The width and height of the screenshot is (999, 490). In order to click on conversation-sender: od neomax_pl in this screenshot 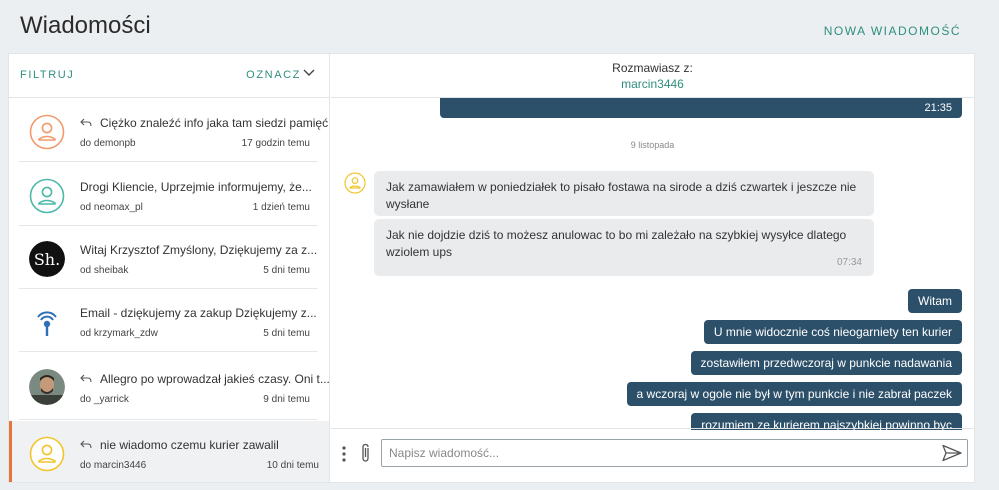, I will do `click(111, 207)`.